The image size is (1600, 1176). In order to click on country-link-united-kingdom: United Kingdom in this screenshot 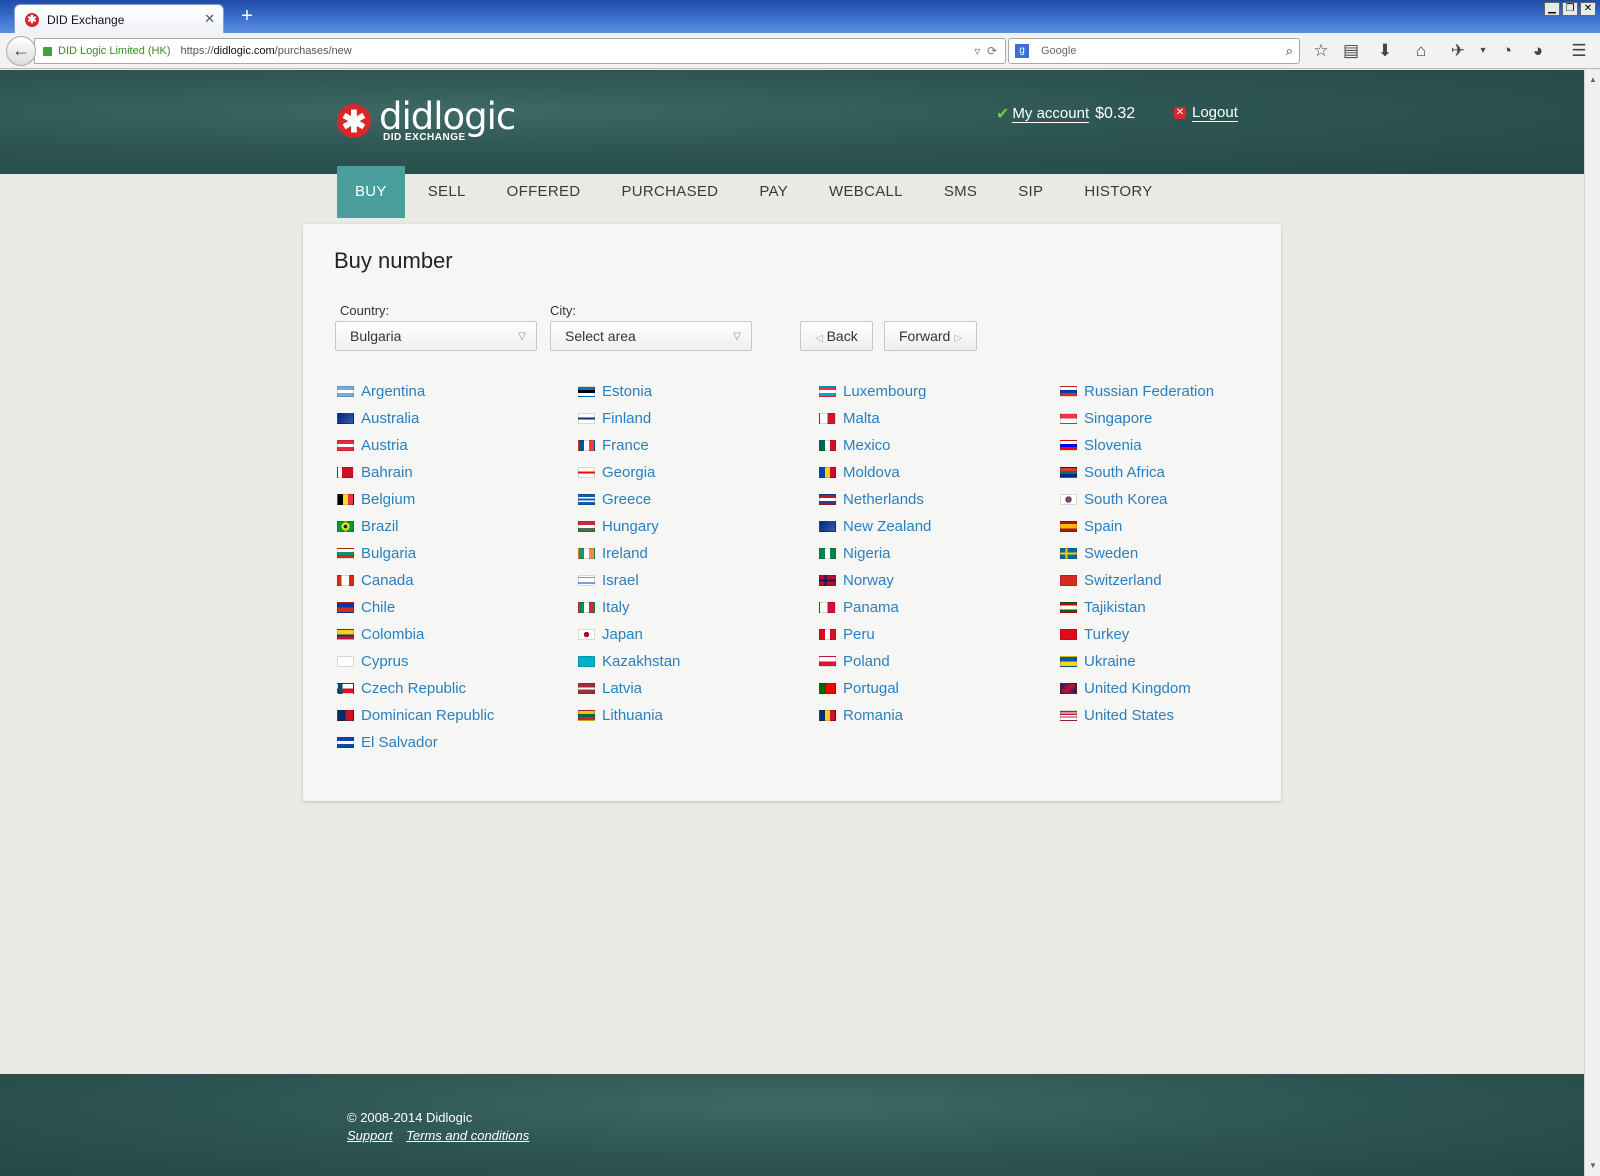, I will do `click(1175, 688)`.